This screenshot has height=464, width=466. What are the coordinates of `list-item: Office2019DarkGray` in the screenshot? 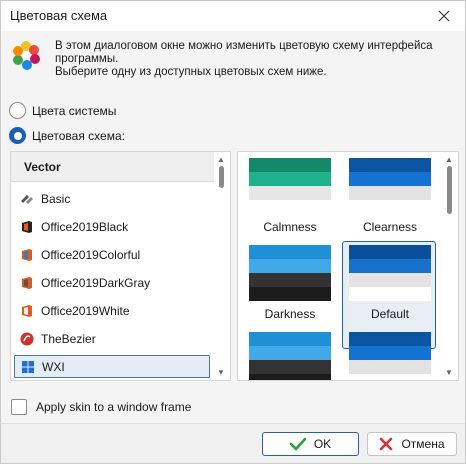 It's located at (112, 282).